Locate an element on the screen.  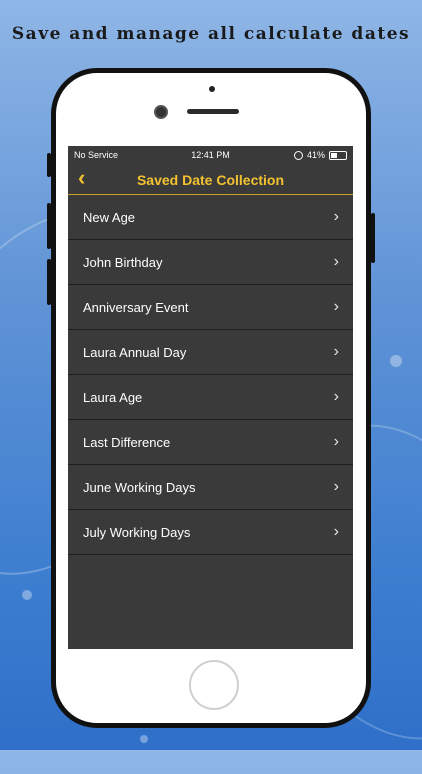
list-item: Last Difference › is located at coordinates (210, 442).